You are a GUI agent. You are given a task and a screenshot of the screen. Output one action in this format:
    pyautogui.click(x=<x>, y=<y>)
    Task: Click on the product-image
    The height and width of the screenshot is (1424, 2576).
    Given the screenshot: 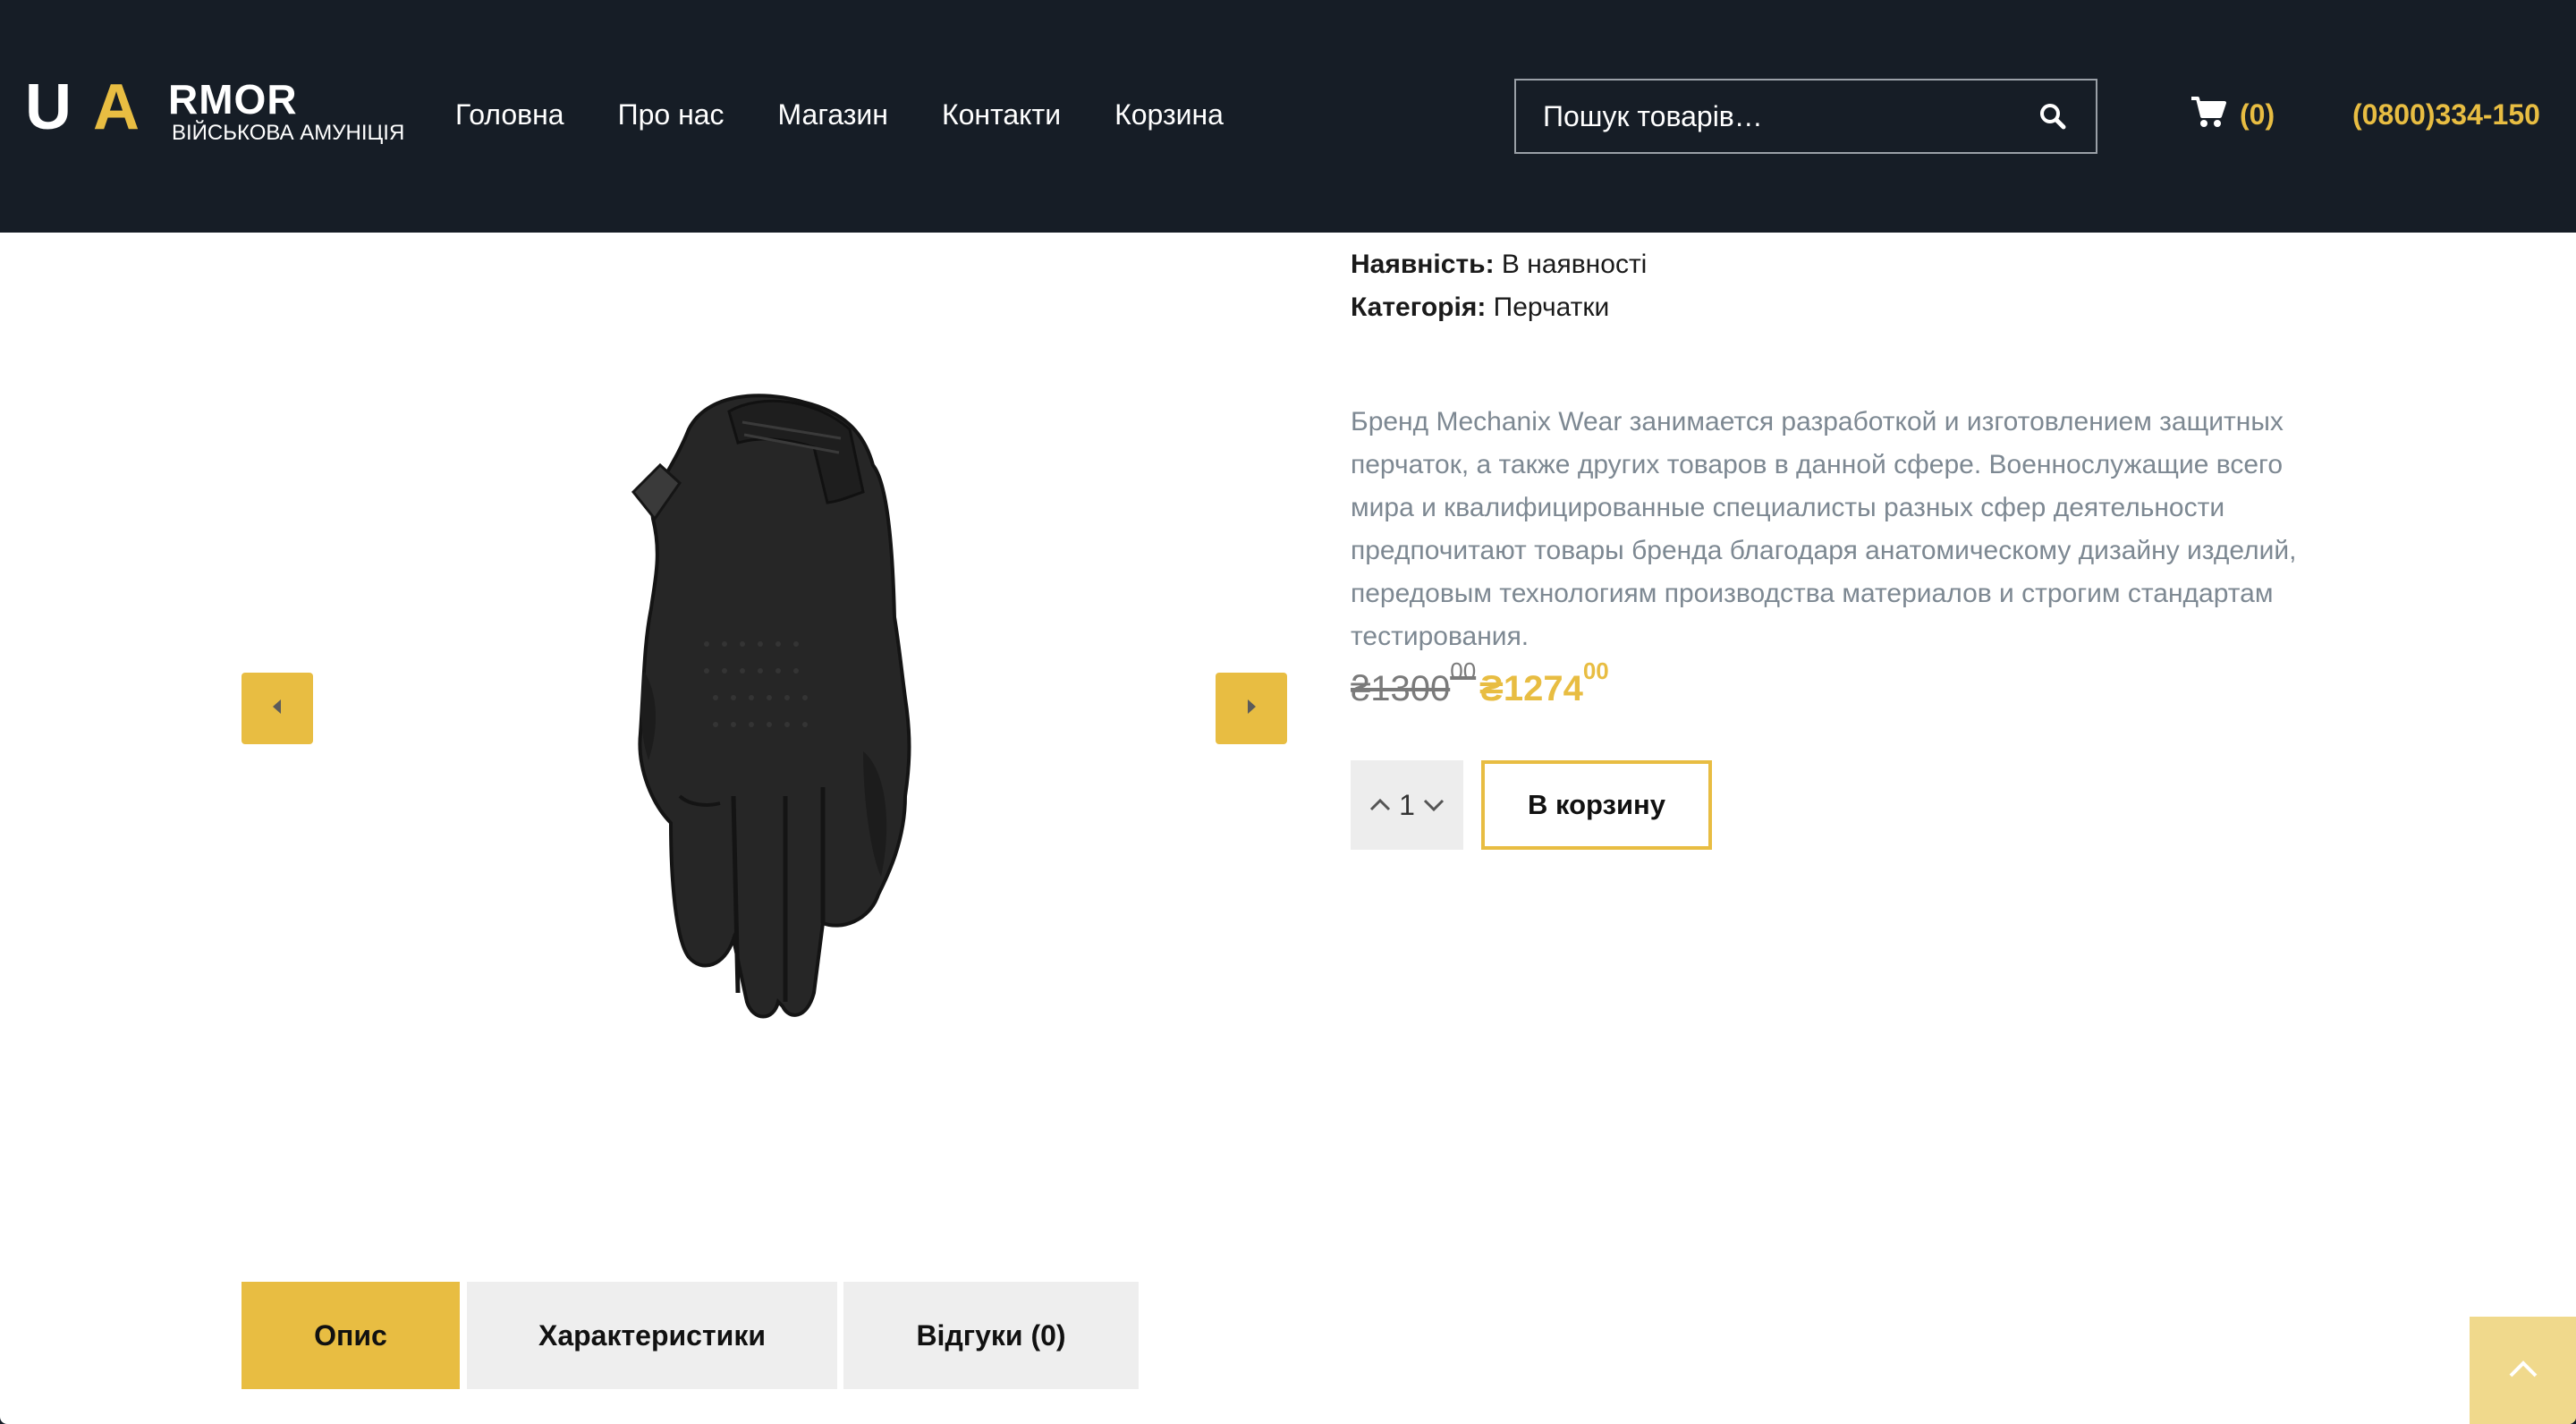 What is the action you would take?
    pyautogui.click(x=760, y=702)
    